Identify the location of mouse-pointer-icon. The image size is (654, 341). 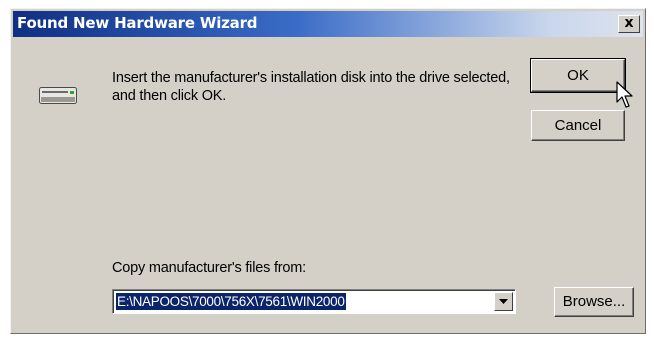
(624, 94).